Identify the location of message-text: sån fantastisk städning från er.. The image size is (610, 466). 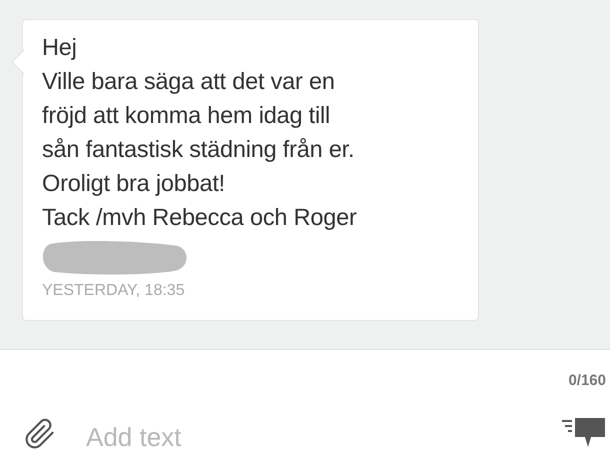
(199, 149).